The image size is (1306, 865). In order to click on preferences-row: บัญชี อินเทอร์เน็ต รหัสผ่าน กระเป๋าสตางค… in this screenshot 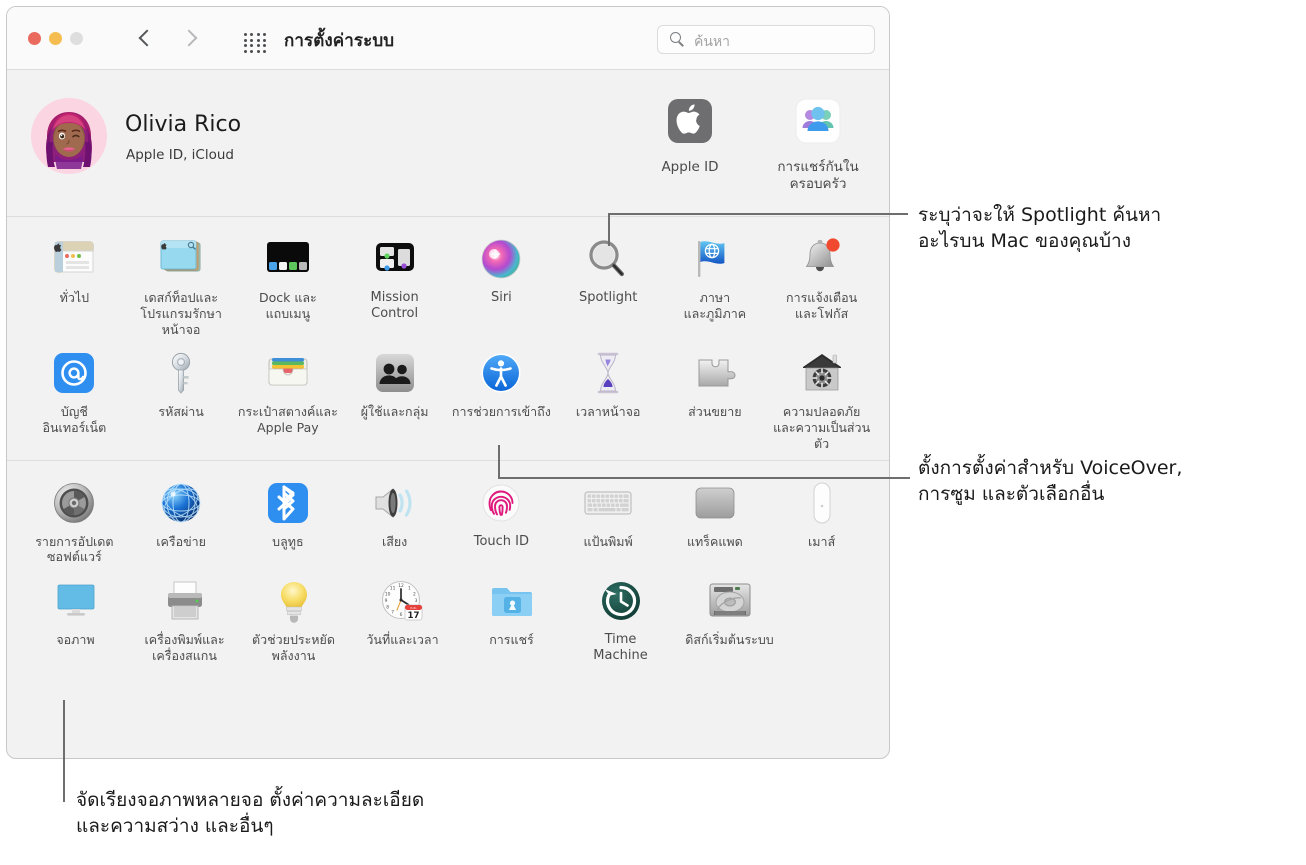, I will do `click(448, 394)`.